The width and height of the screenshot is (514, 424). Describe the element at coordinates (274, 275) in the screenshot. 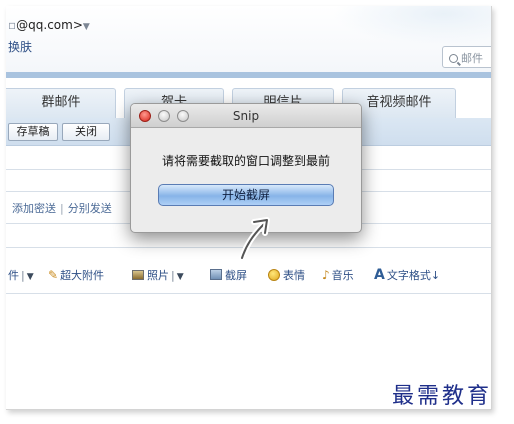

I see `emoji-icon` at that location.